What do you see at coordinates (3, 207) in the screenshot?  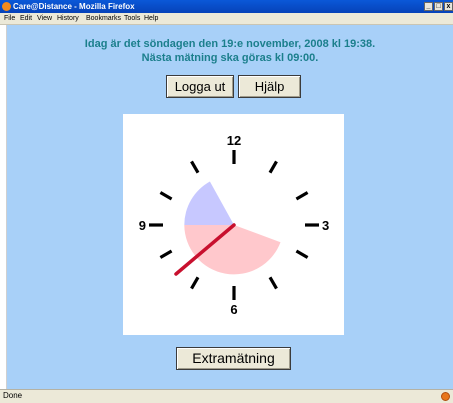 I see `page-left-strip` at bounding box center [3, 207].